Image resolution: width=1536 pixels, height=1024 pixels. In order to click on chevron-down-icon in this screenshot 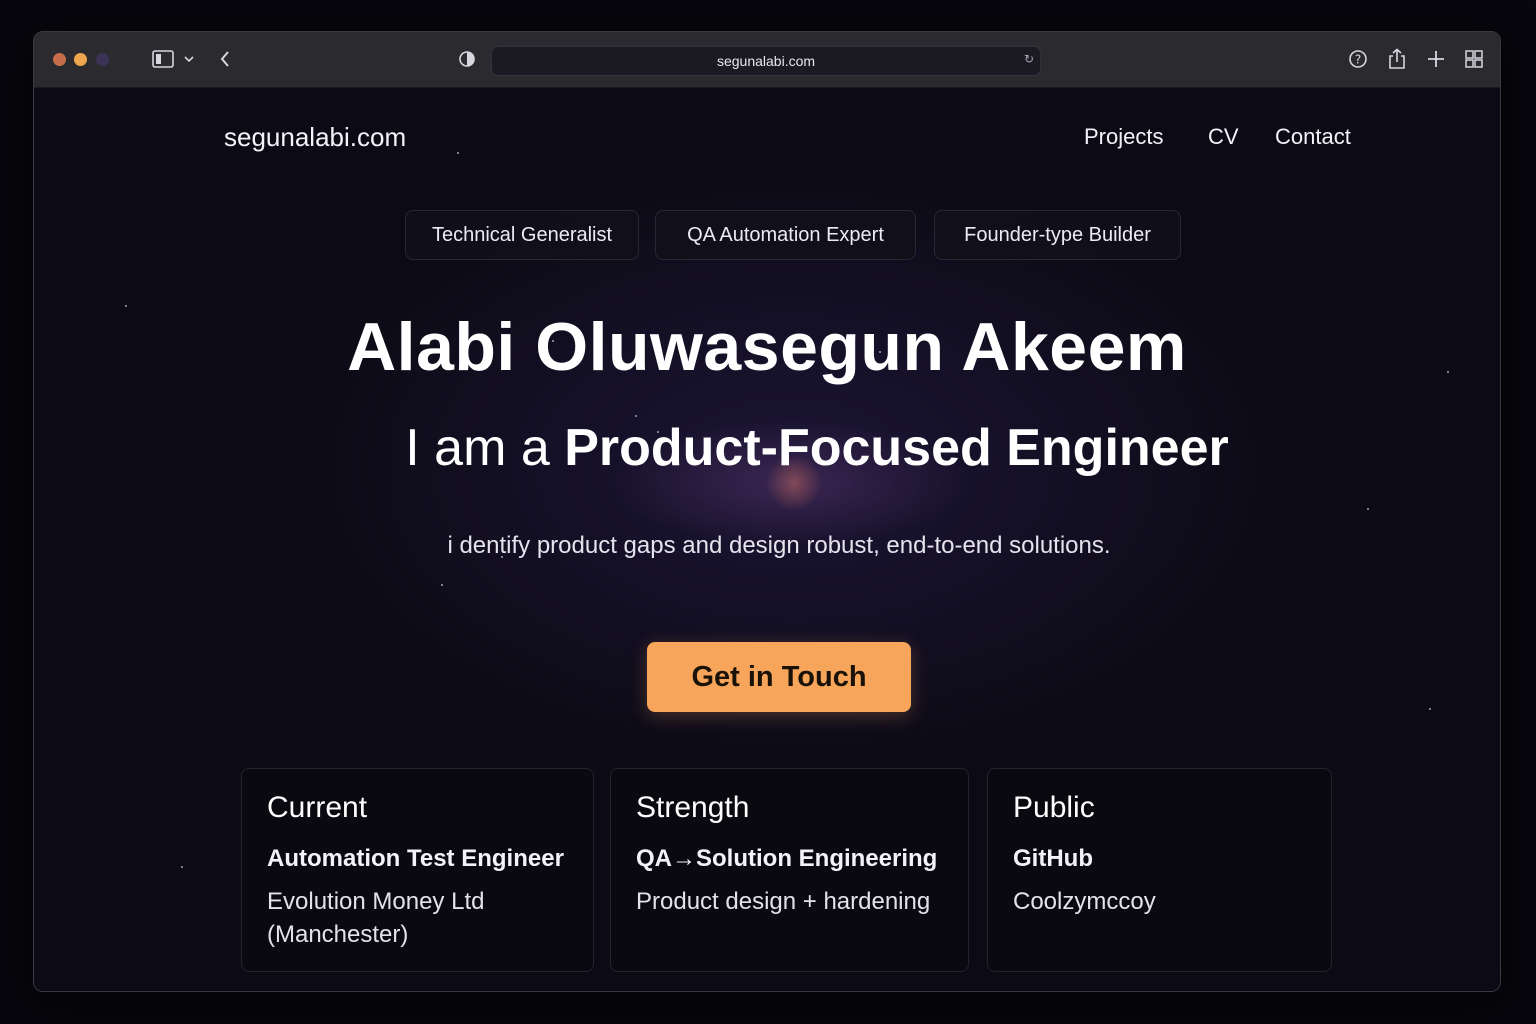, I will do `click(189, 59)`.